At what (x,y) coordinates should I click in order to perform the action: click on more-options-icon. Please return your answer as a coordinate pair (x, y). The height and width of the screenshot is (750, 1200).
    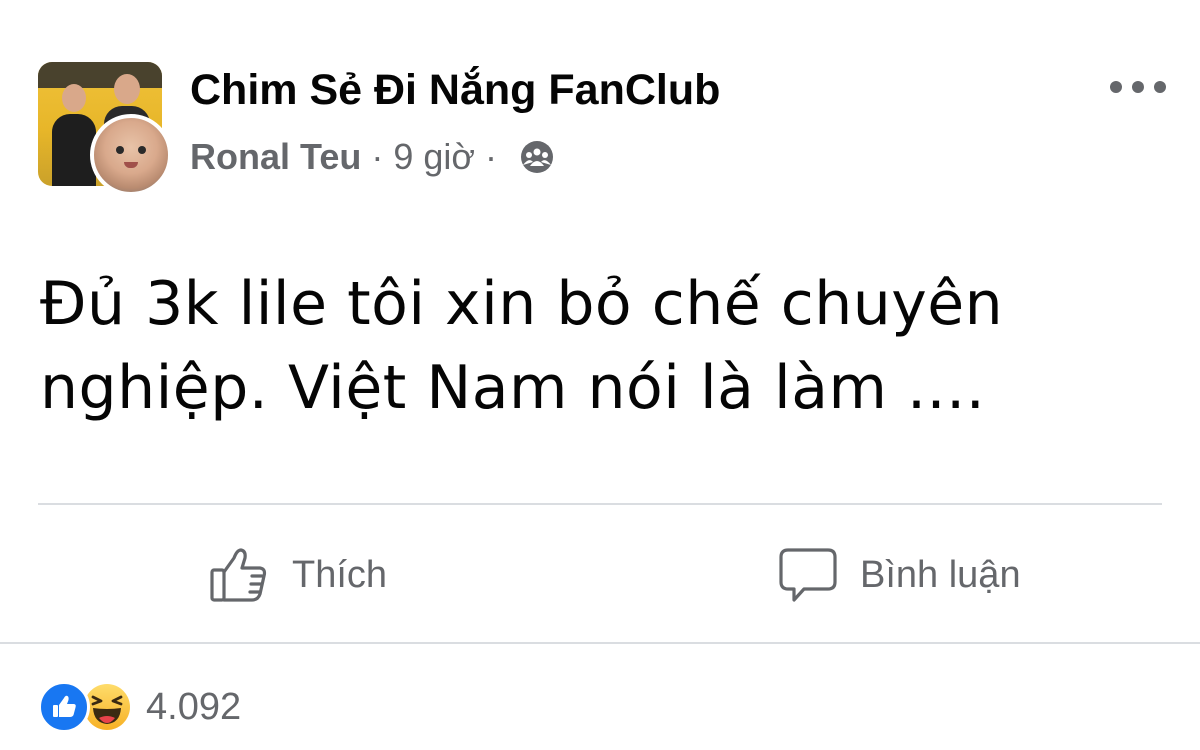
    Looking at the image, I should click on (1138, 87).